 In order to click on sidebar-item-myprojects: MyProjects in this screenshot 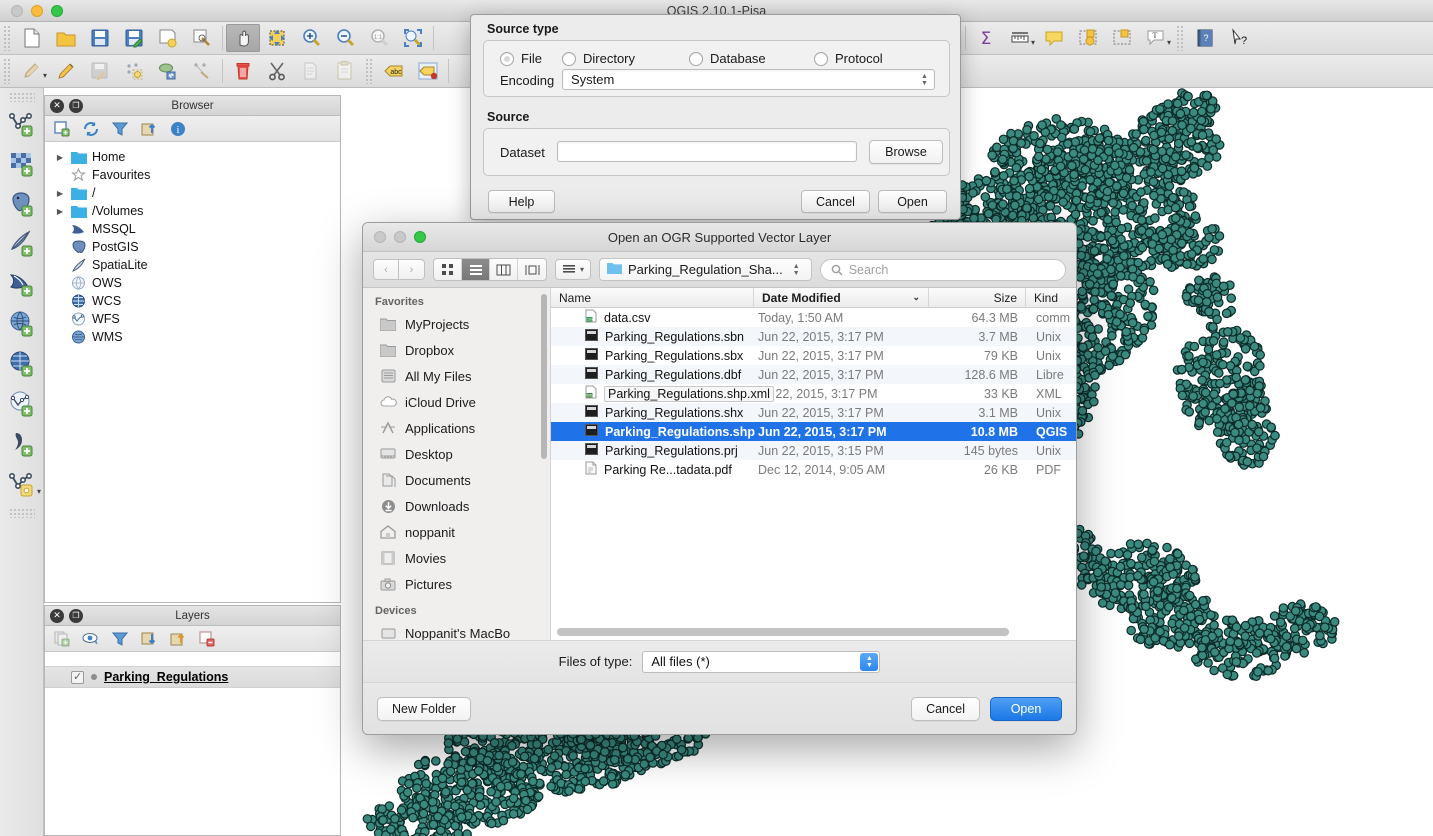, I will do `click(456, 324)`.